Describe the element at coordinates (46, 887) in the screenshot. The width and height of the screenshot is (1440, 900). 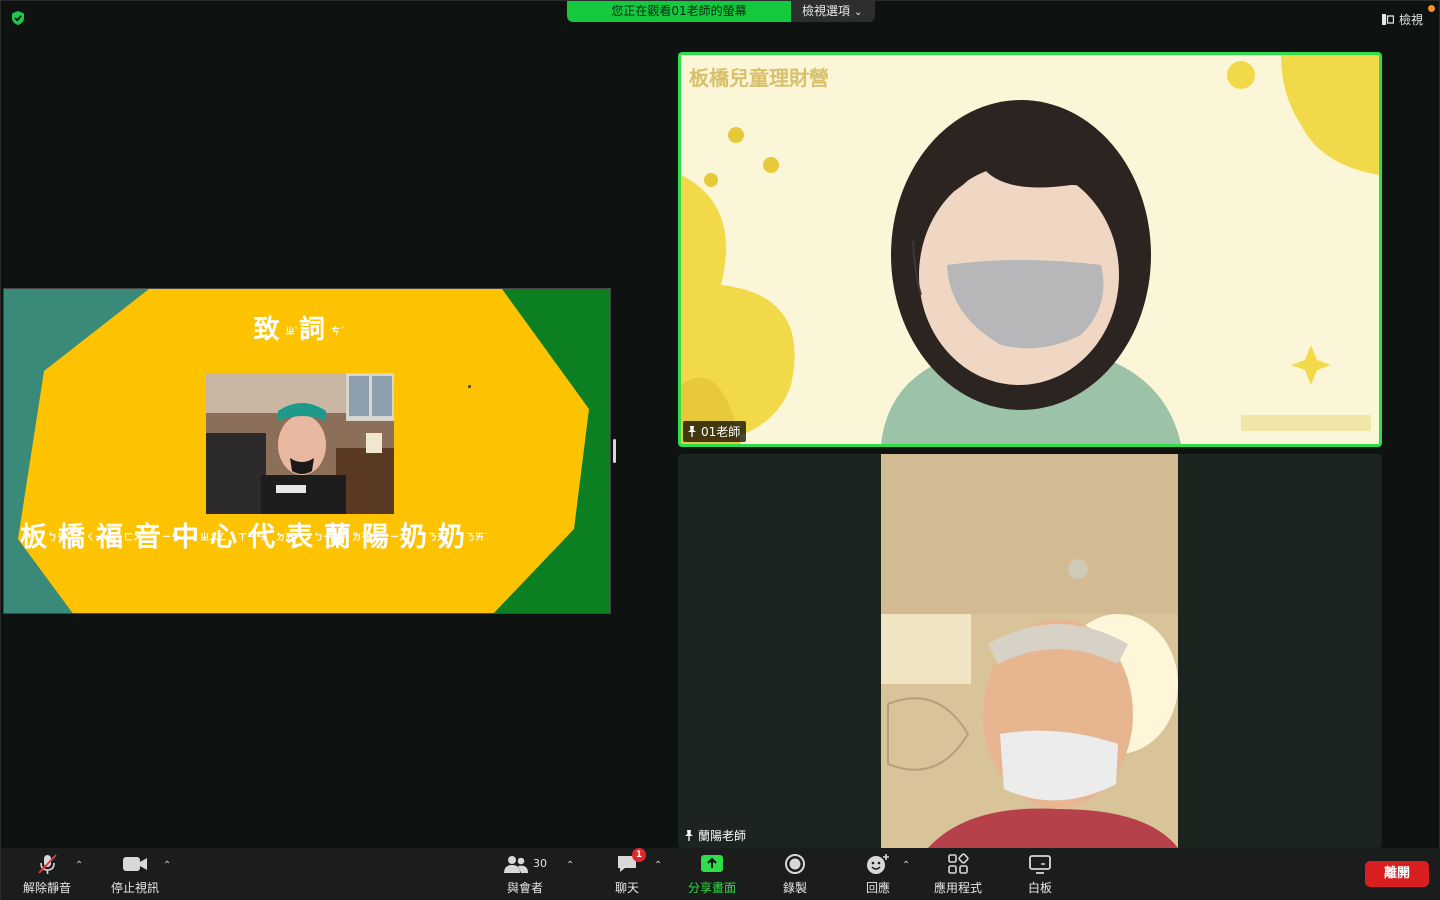
I see `unmute-label: 解除靜音` at that location.